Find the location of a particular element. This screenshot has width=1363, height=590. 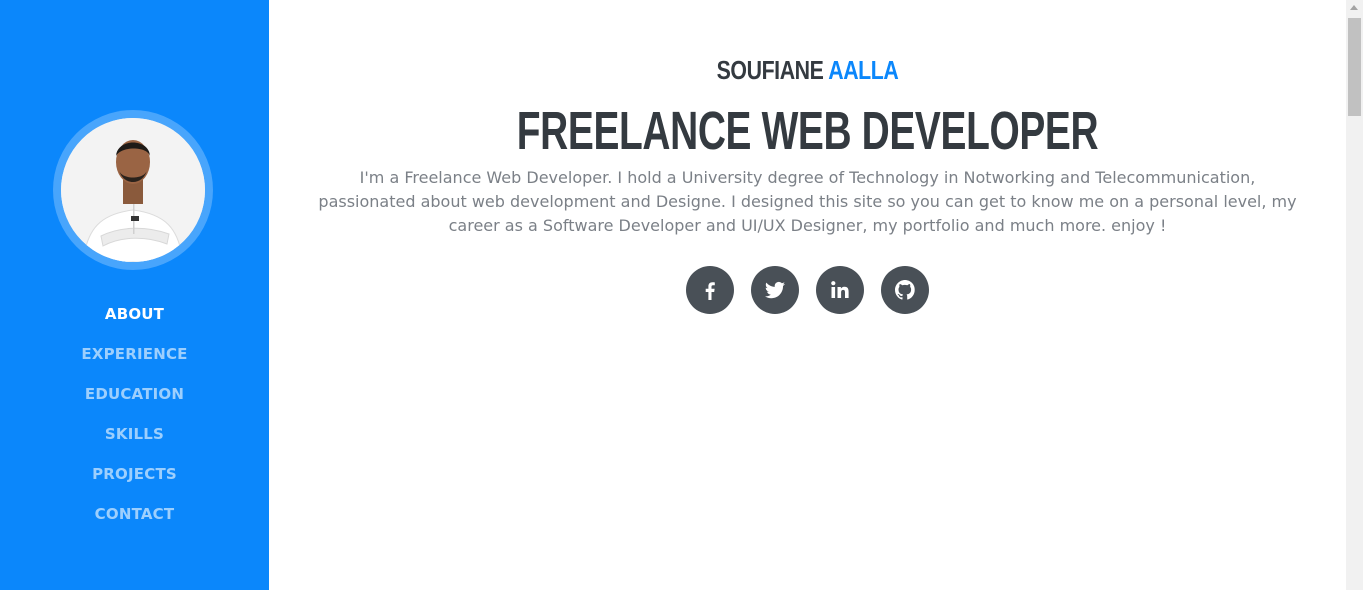

linkedin-icon is located at coordinates (840, 289).